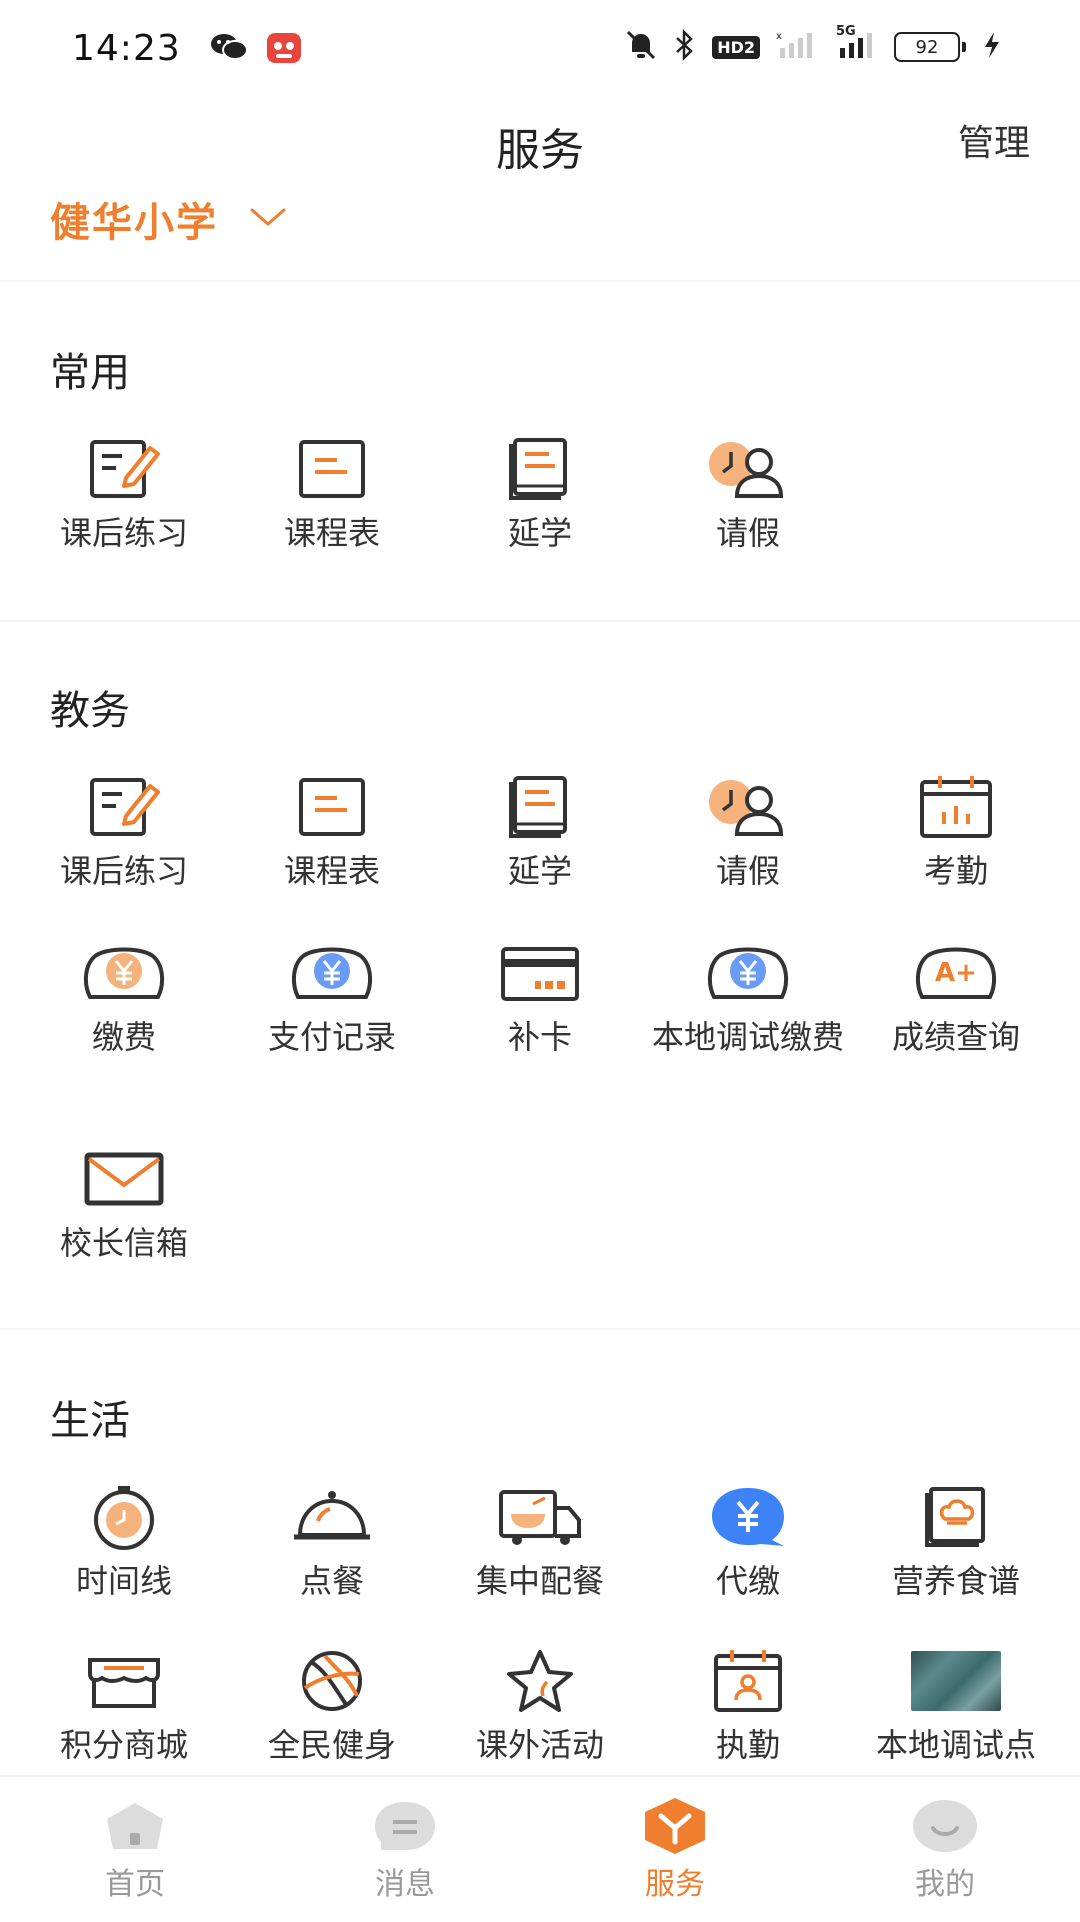 This screenshot has height=1922, width=1080. Describe the element at coordinates (90, 373) in the screenshot. I see `section-title-common: 常用` at that location.